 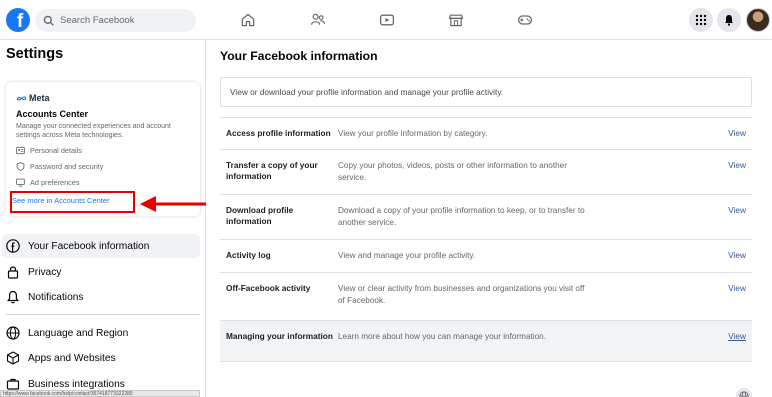 What do you see at coordinates (56, 297) in the screenshot?
I see `sidebar-item-label: Notifications` at bounding box center [56, 297].